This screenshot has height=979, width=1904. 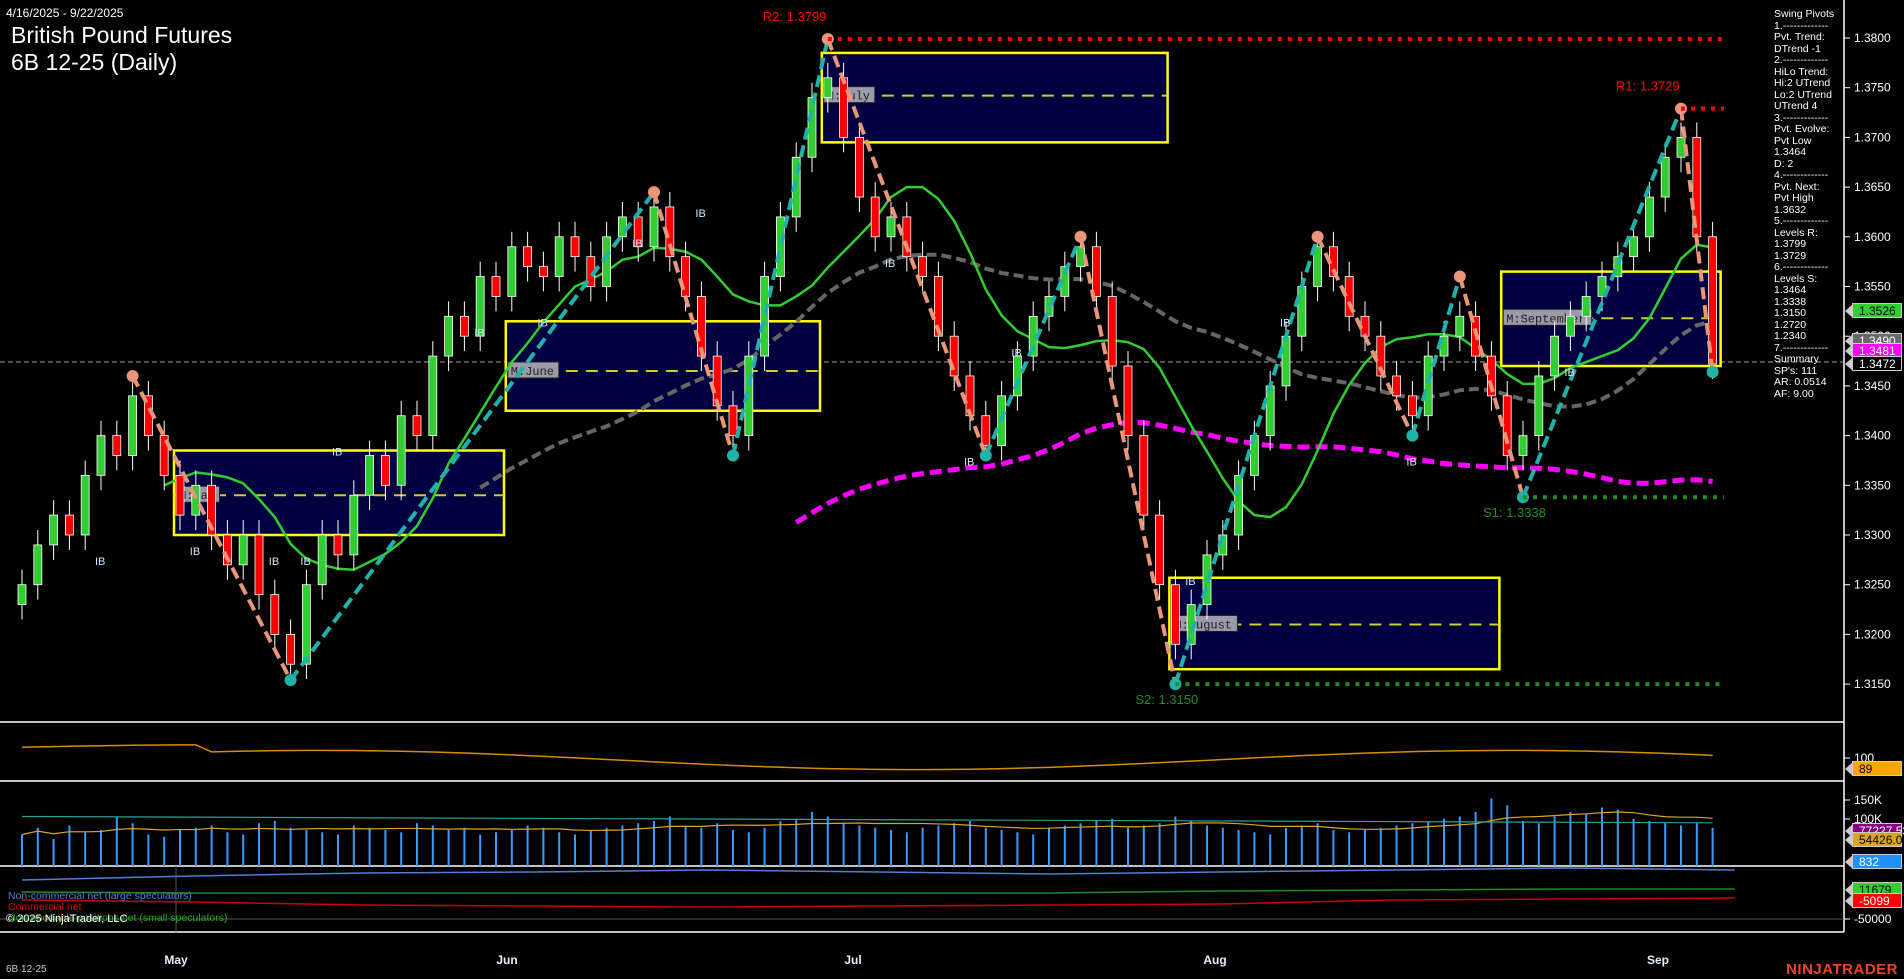 What do you see at coordinates (1872, 684) in the screenshot?
I see `y-tick-label: 1.3150` at bounding box center [1872, 684].